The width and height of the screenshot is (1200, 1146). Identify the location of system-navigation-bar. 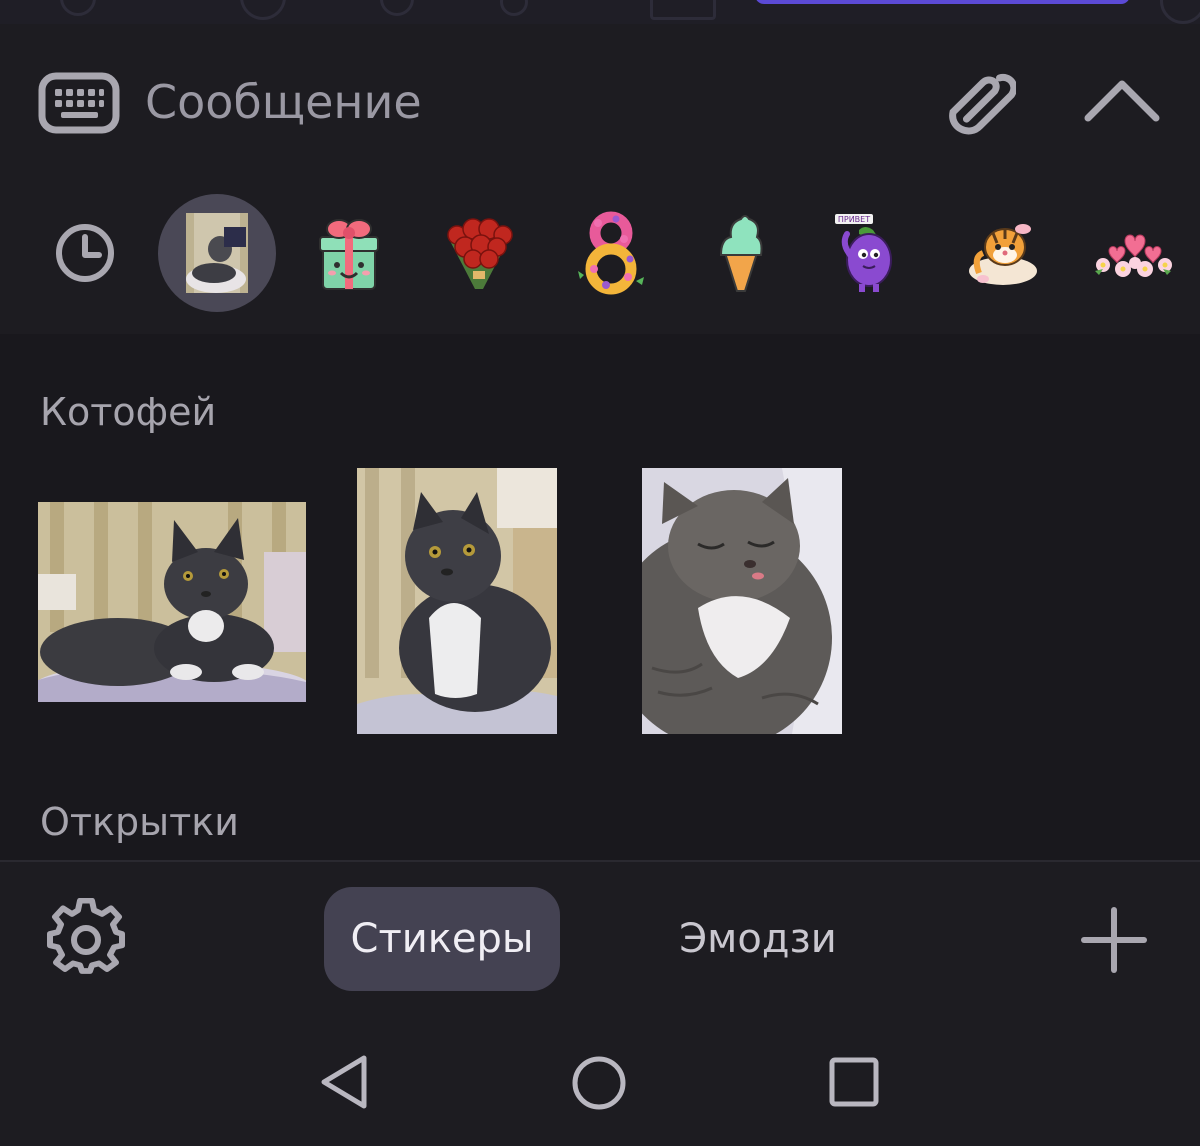
(600, 1081).